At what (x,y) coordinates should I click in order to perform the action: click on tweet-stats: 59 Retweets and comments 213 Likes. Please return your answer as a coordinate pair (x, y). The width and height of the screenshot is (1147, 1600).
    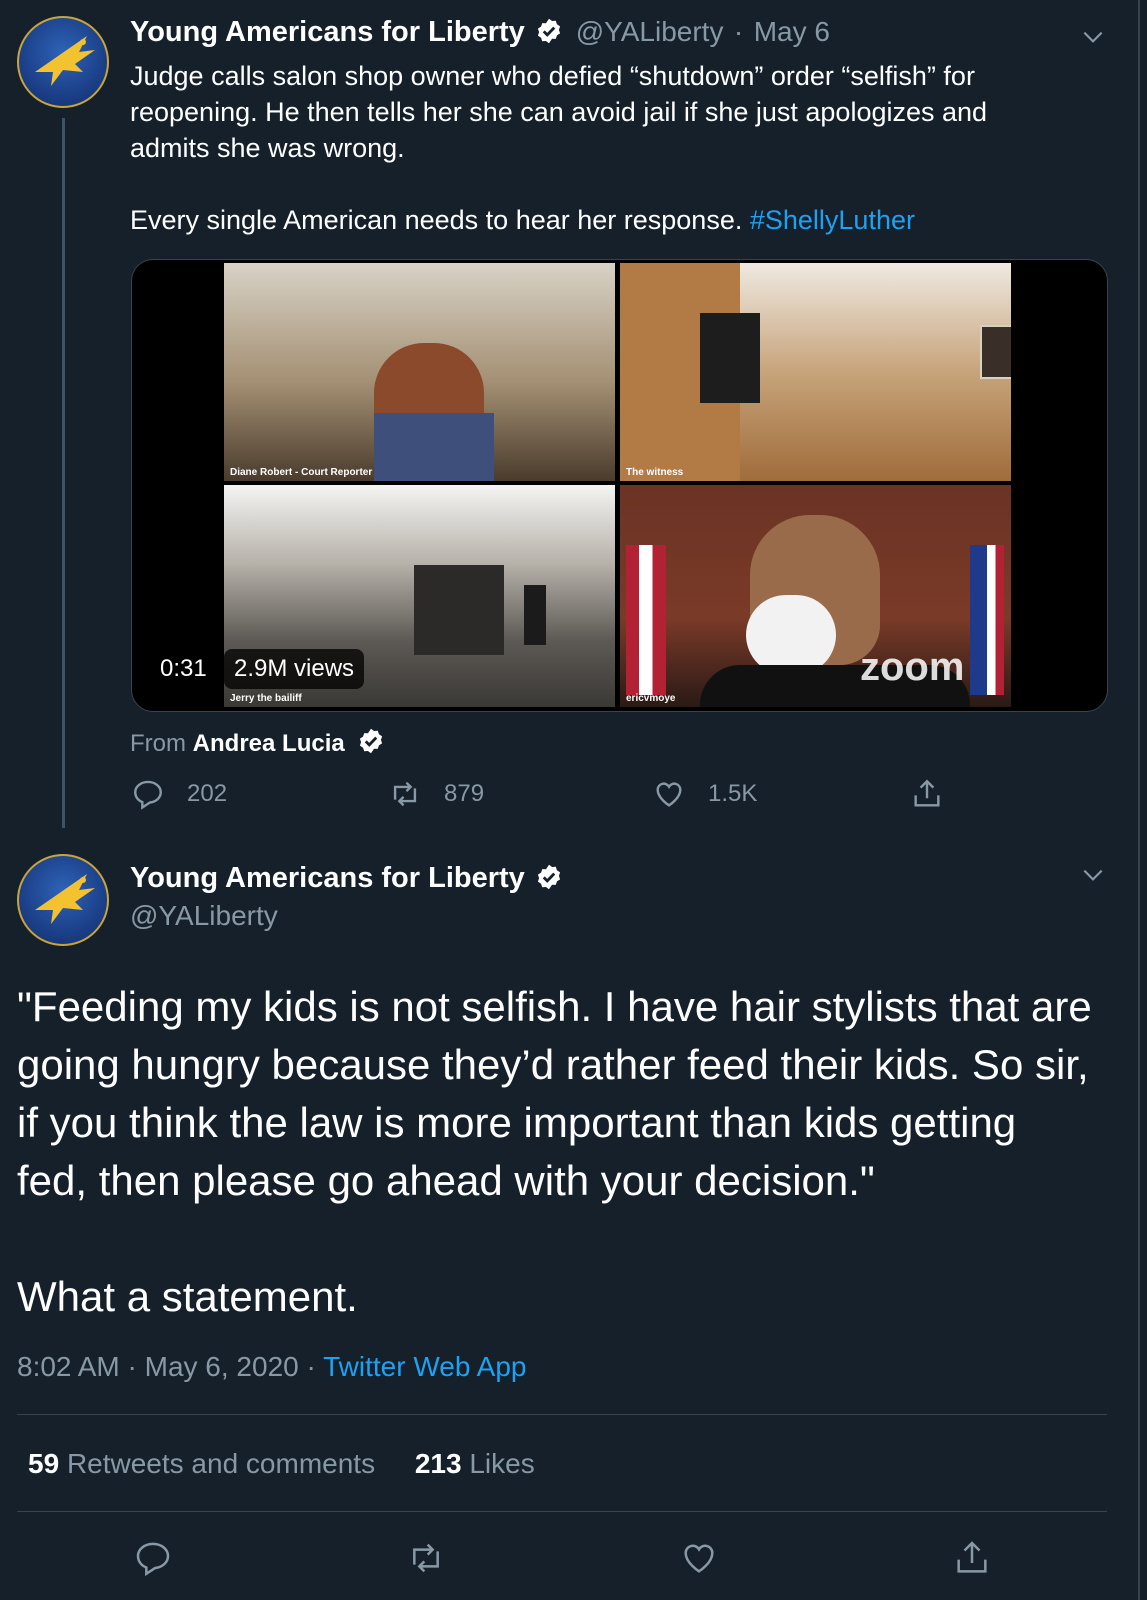
    Looking at the image, I should click on (281, 1464).